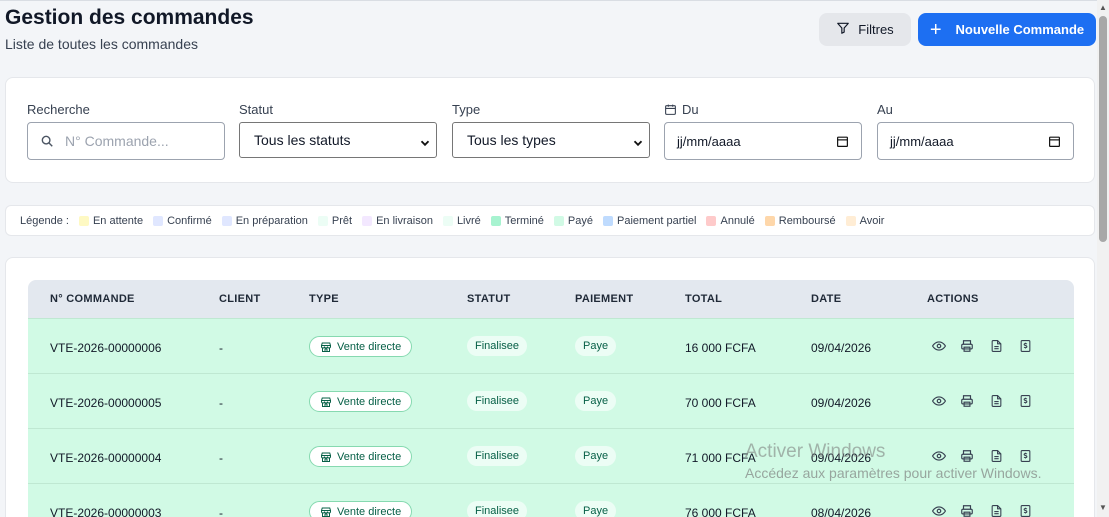 Image resolution: width=1109 pixels, height=517 pixels. What do you see at coordinates (468, 220) in the screenshot?
I see `legend-label: Livré` at bounding box center [468, 220].